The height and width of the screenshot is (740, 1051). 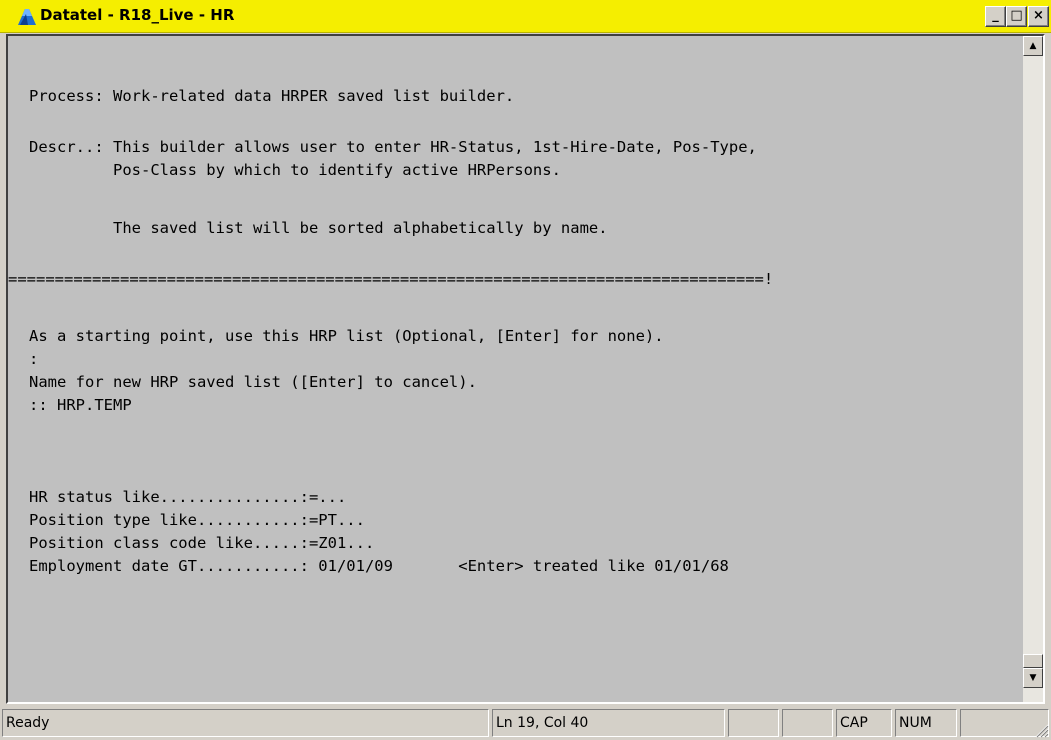 I want to click on new-list-name-input: :: HRP.TEMP, so click(x=80, y=405).